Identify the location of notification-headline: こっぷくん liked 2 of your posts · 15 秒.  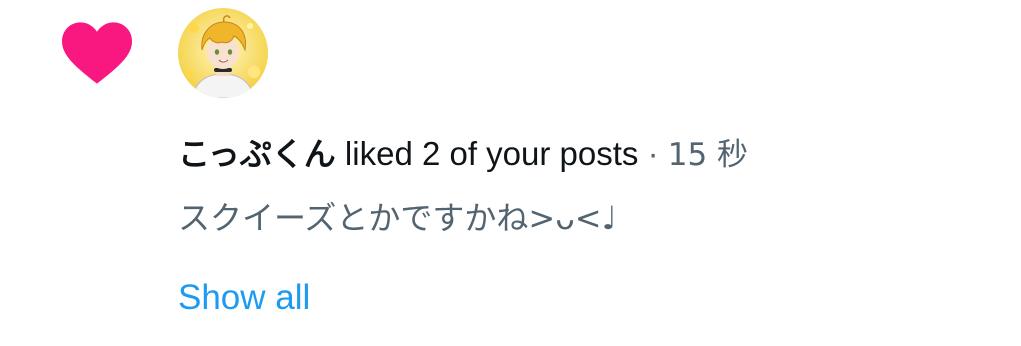
(463, 154).